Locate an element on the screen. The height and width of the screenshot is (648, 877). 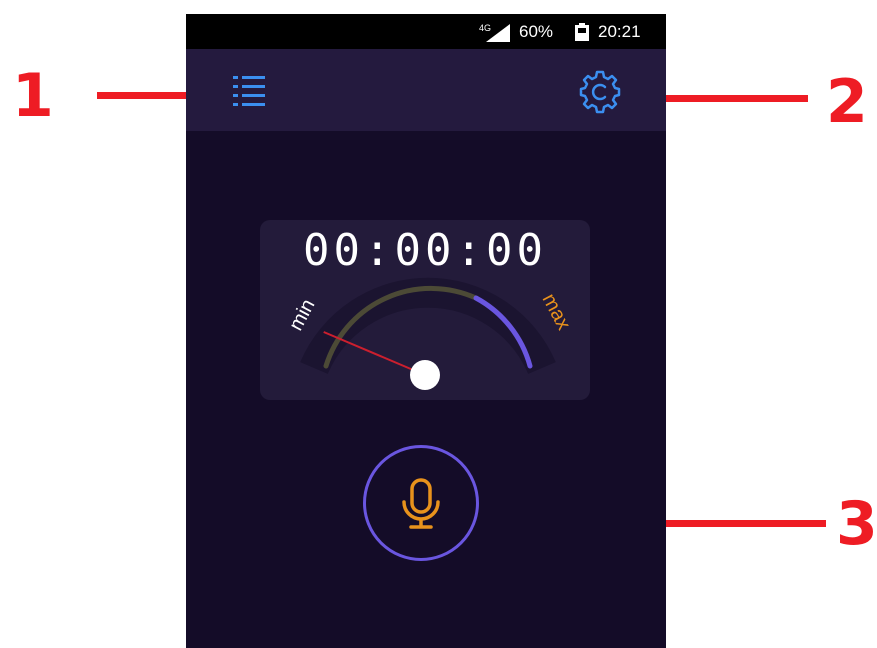
status-bar: 4G 60% 20:21 is located at coordinates (426, 31).